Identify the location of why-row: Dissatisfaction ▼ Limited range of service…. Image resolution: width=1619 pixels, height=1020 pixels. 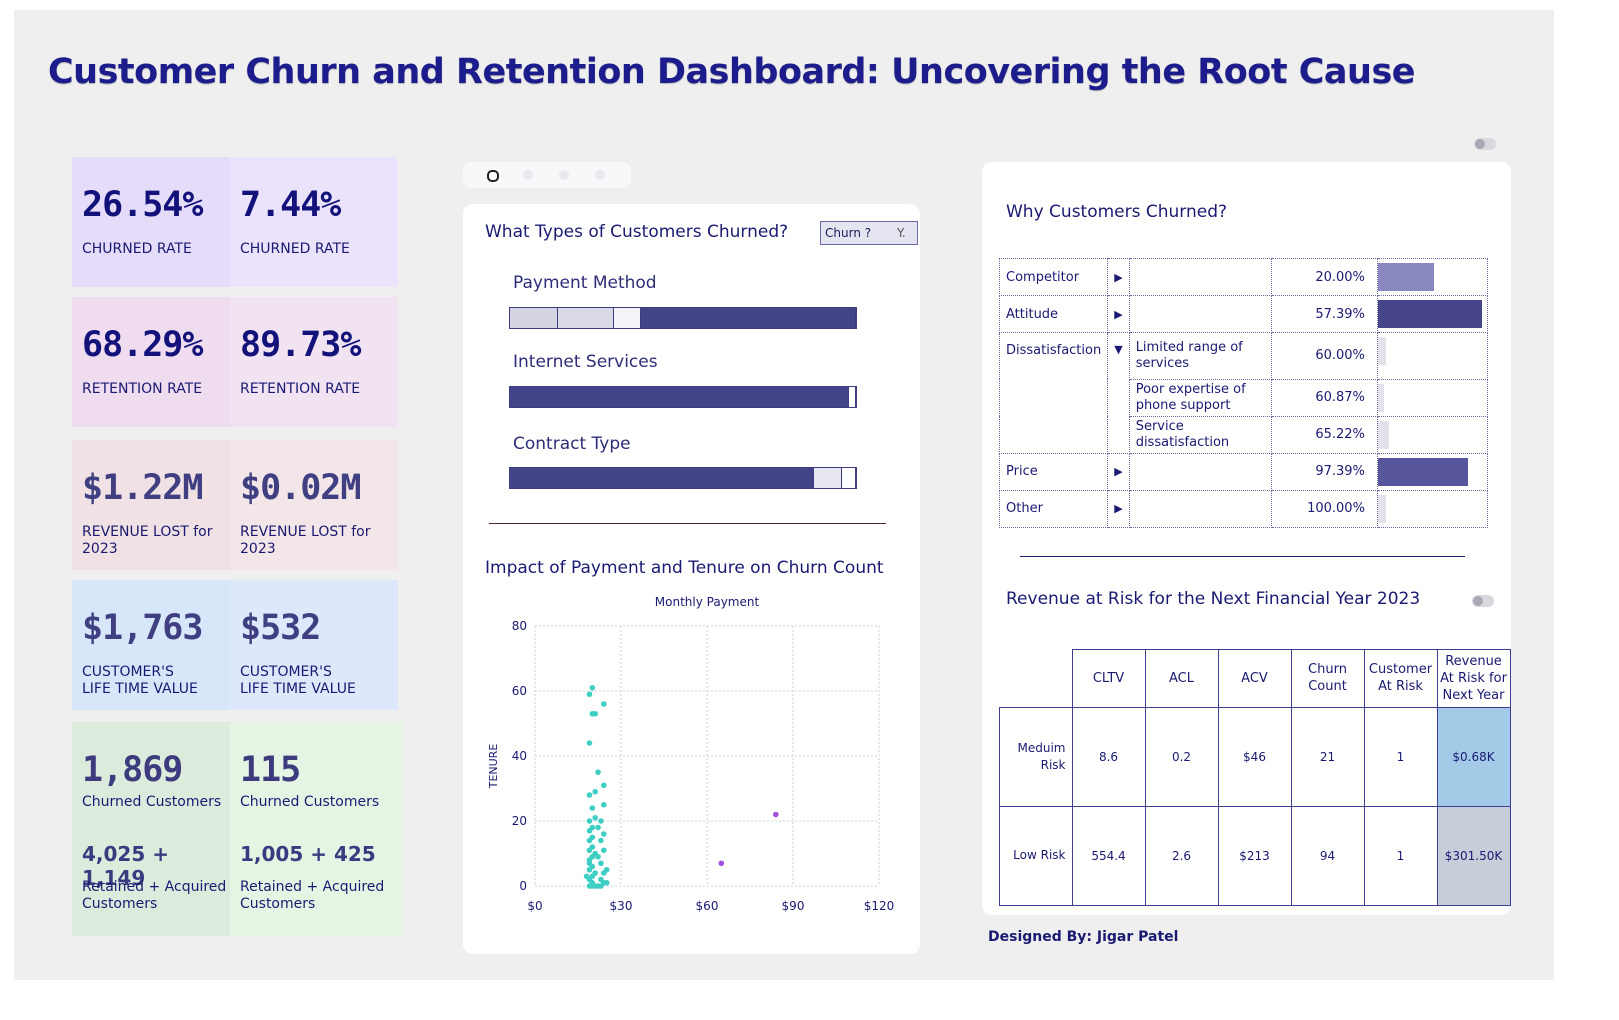
(1243, 356).